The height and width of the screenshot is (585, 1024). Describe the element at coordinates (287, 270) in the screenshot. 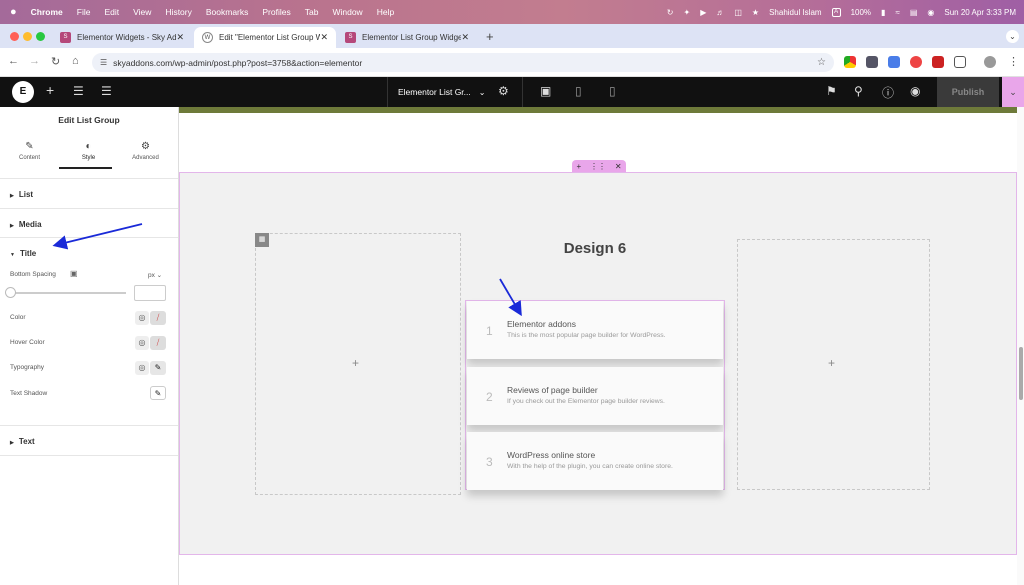

I see `annotation-arrows` at that location.